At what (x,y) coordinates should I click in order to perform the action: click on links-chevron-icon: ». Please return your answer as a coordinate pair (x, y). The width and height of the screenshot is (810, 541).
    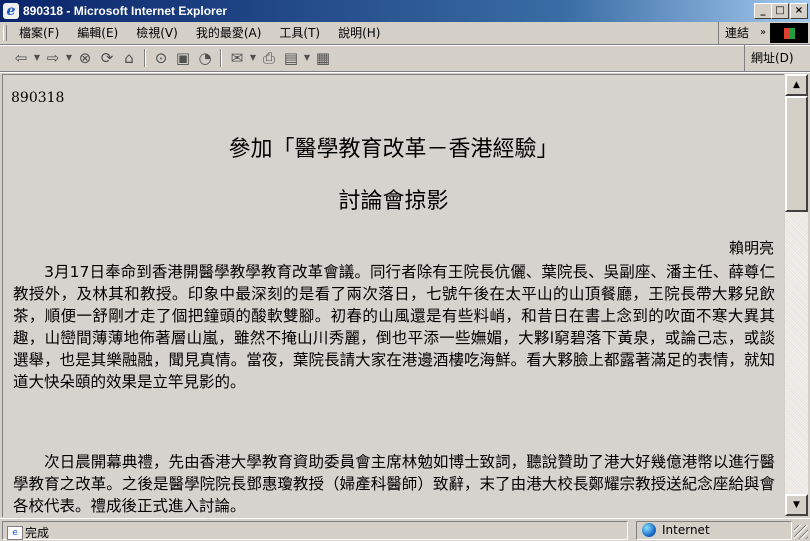
    Looking at the image, I should click on (763, 33).